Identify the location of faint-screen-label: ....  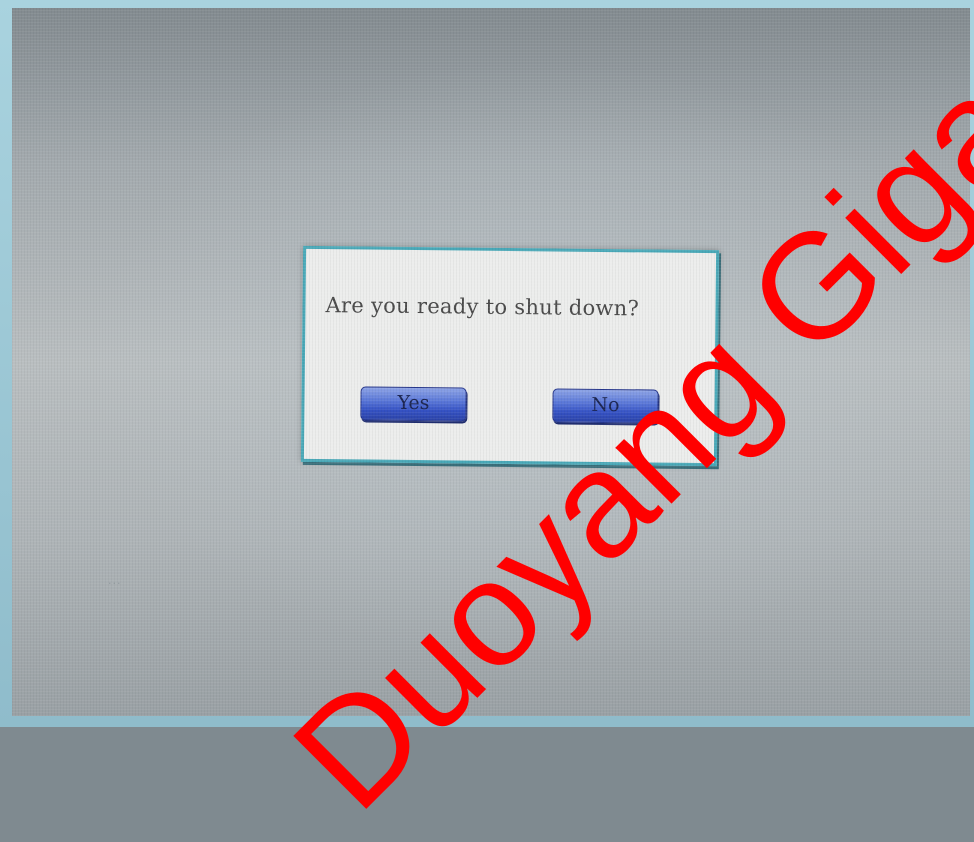
(115, 580).